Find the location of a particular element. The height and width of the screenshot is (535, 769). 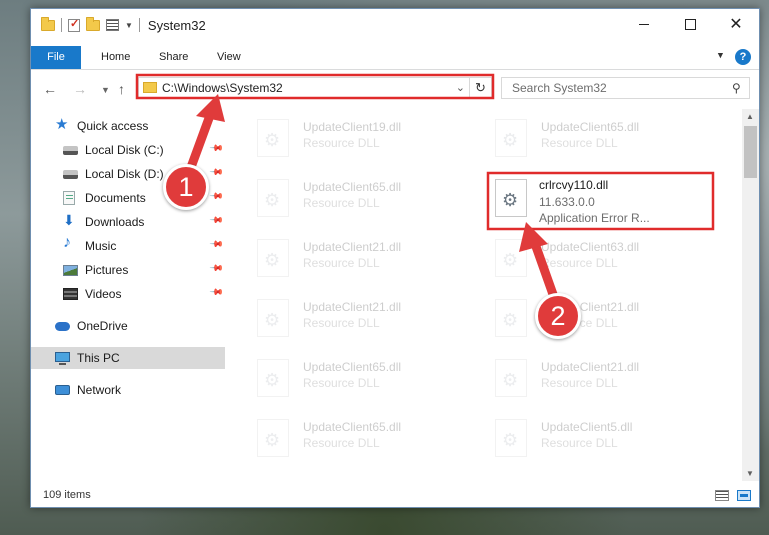

file-item: UpdateClient5.dll Resource DLL is located at coordinates (582, 439).